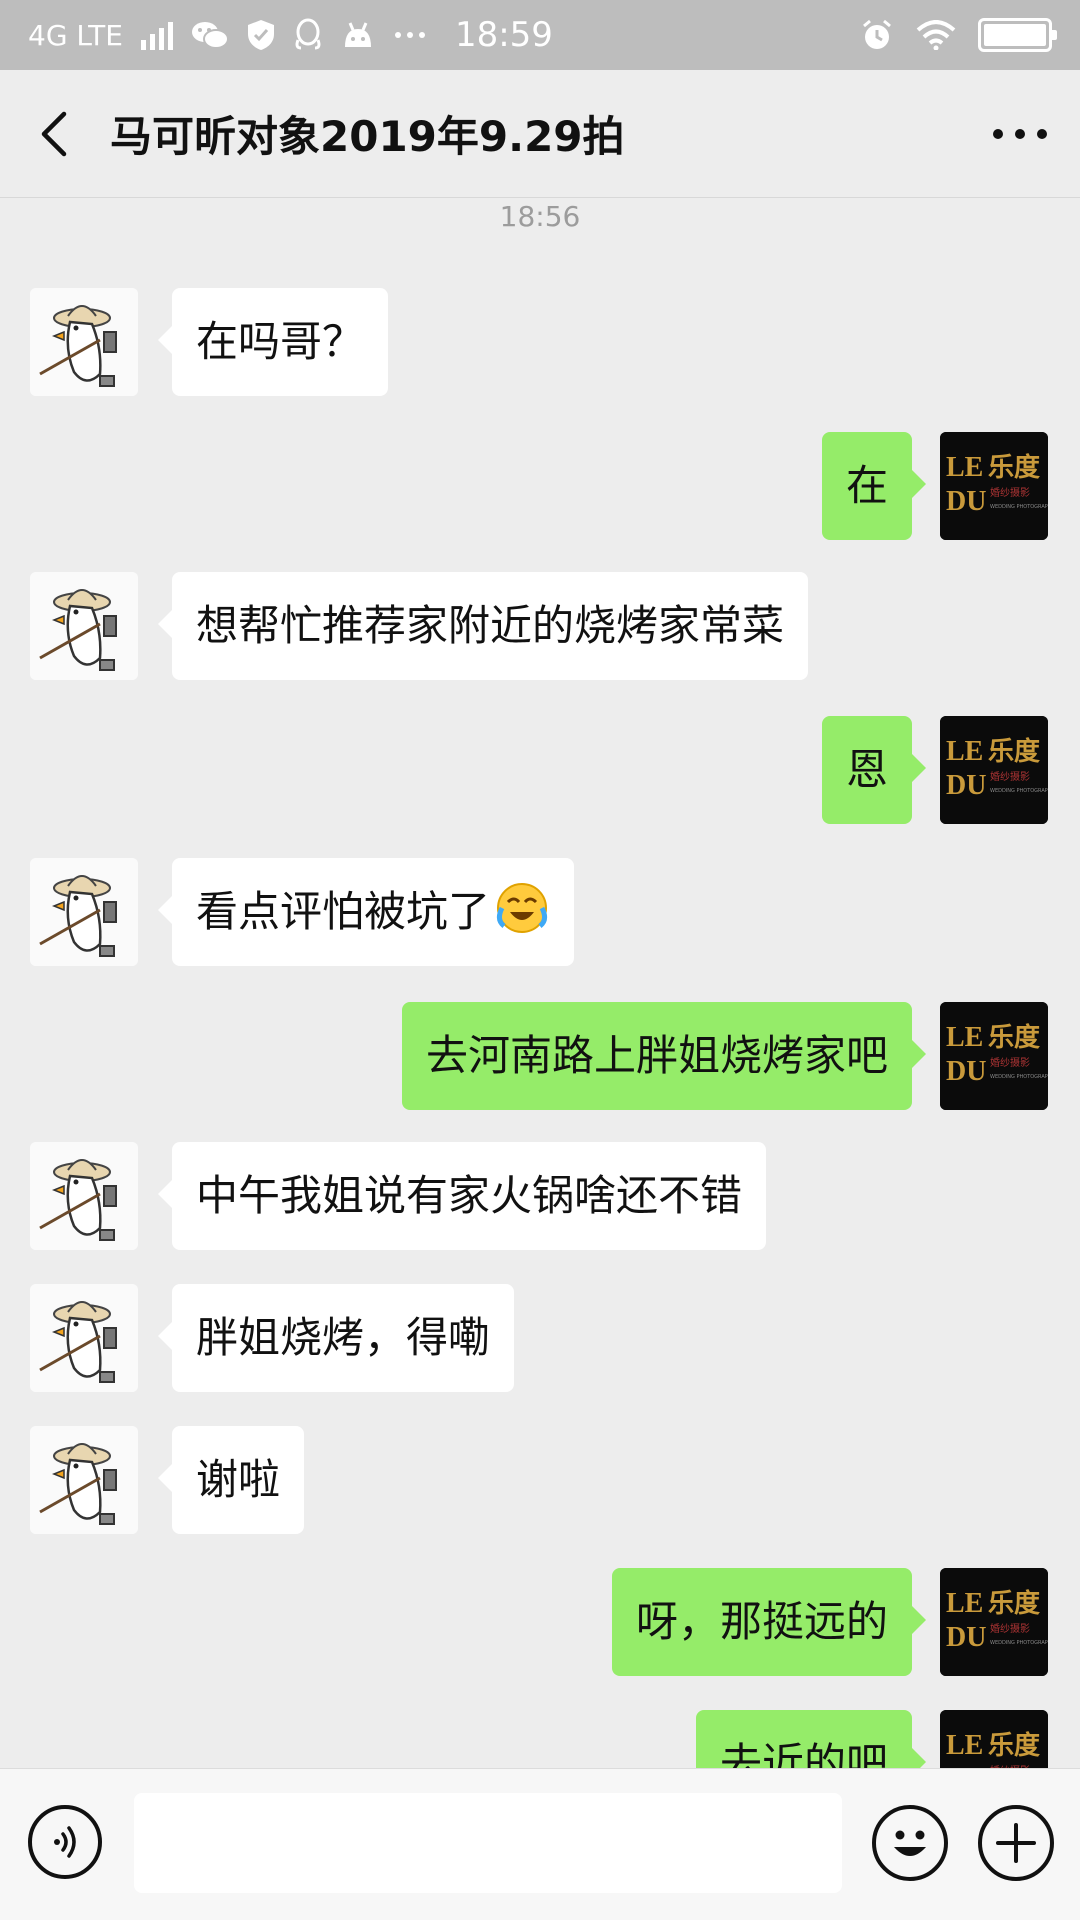  I want to click on message-bubble: 在, so click(874, 486).